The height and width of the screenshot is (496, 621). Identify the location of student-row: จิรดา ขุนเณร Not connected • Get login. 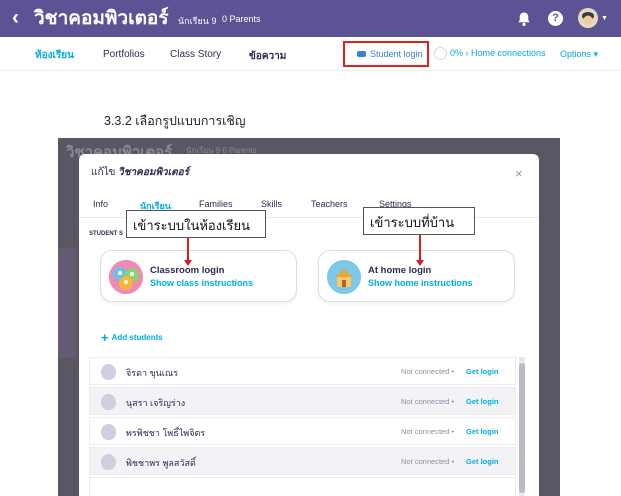
(302, 371).